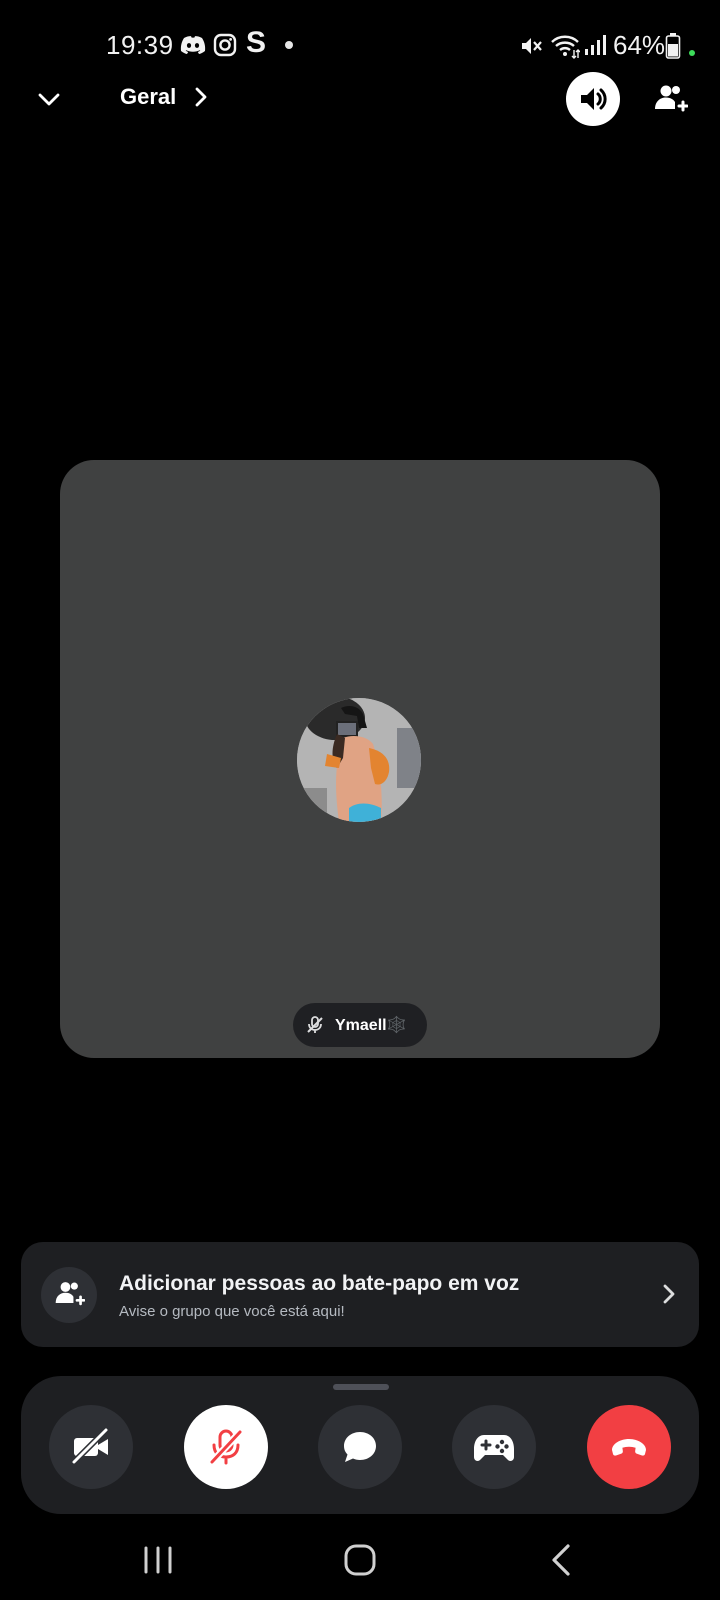 Image resolution: width=720 pixels, height=1600 pixels. What do you see at coordinates (371, 1025) in the screenshot?
I see `participant-name: Ymaell🕸️` at bounding box center [371, 1025].